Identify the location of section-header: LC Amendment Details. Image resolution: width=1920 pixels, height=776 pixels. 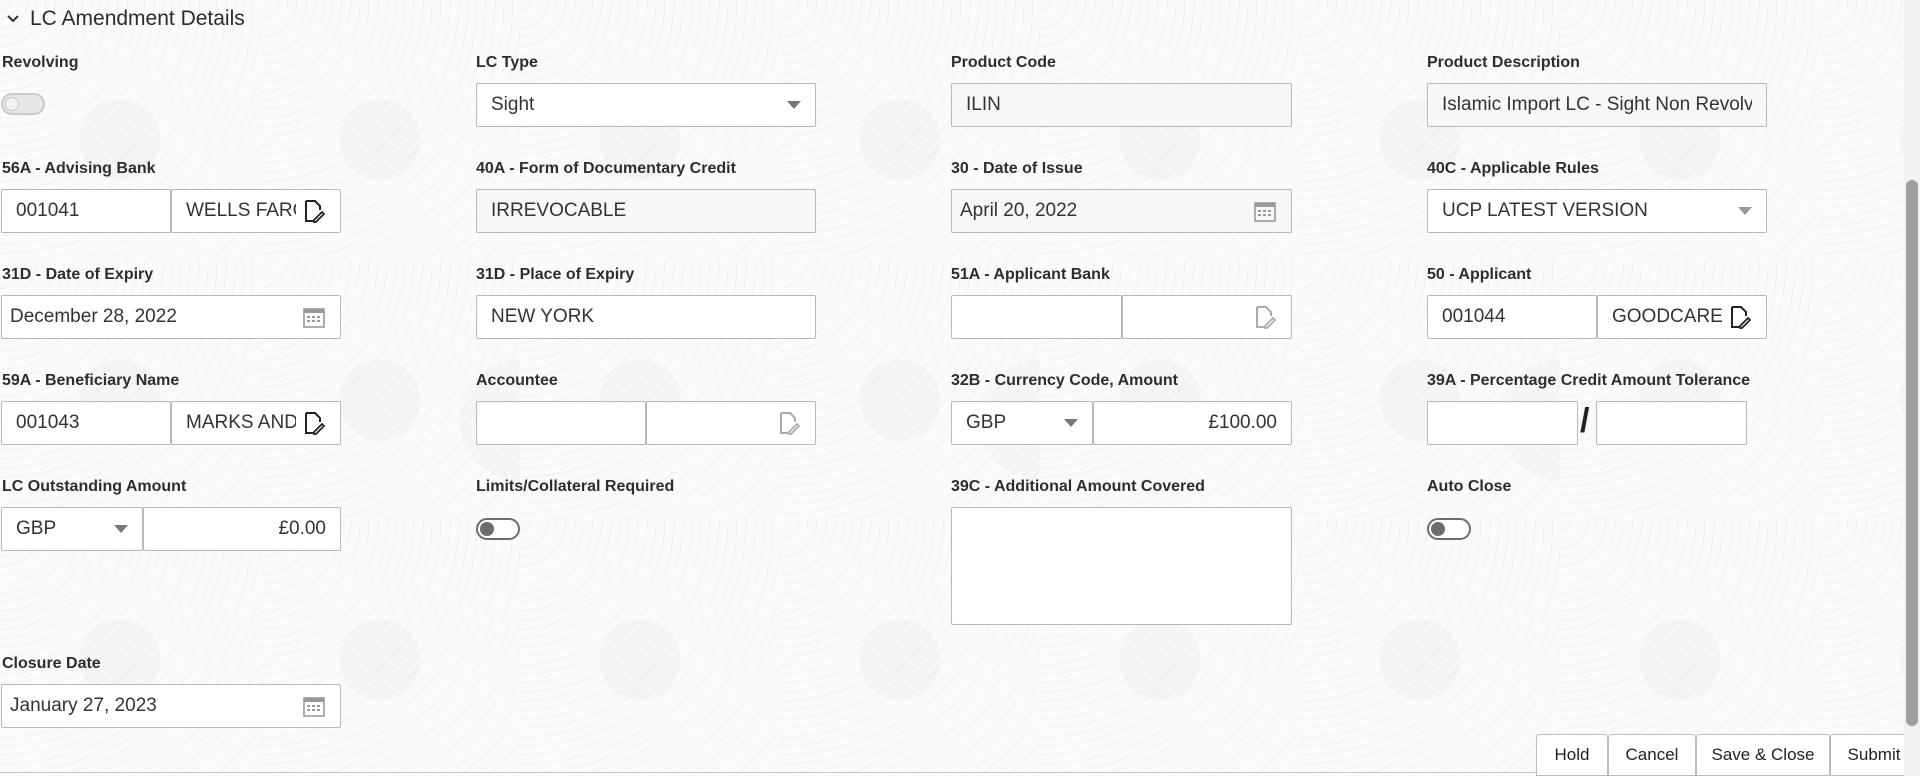
(125, 19).